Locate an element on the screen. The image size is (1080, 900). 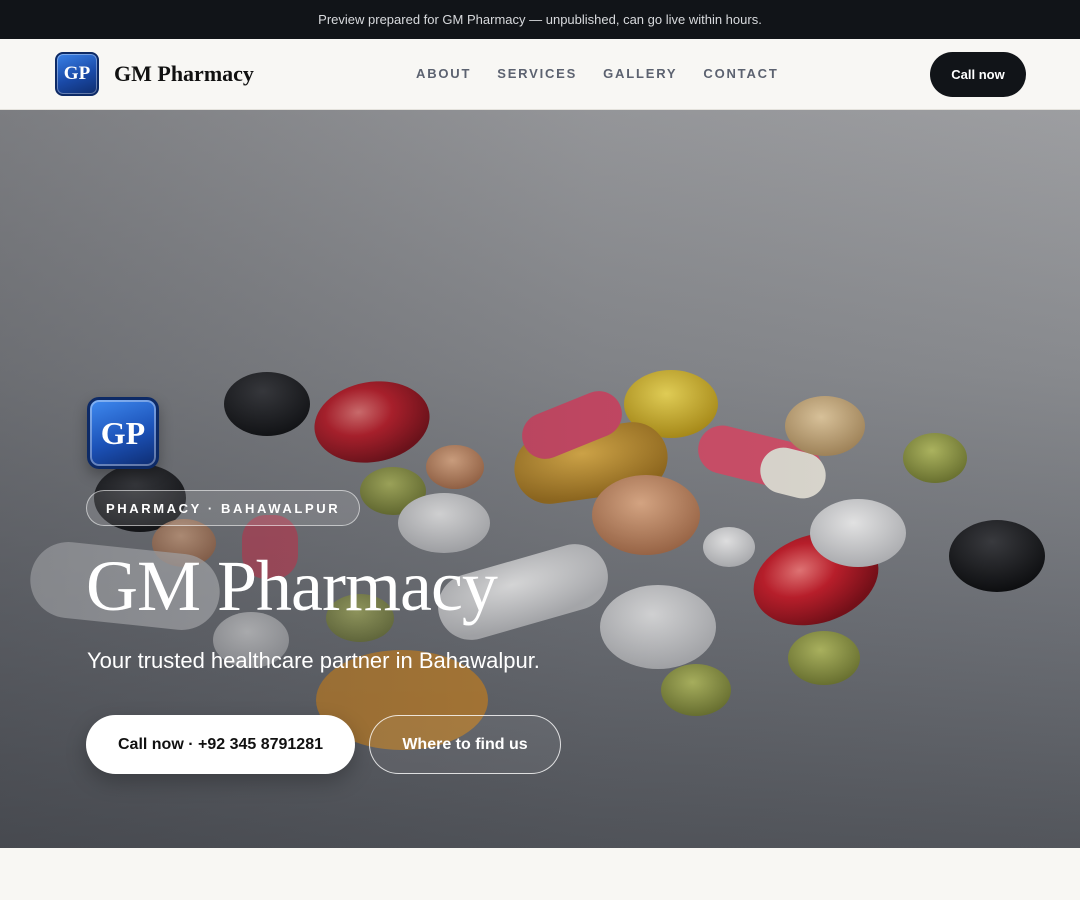
nav-gallery: GALLERY is located at coordinates (640, 73).